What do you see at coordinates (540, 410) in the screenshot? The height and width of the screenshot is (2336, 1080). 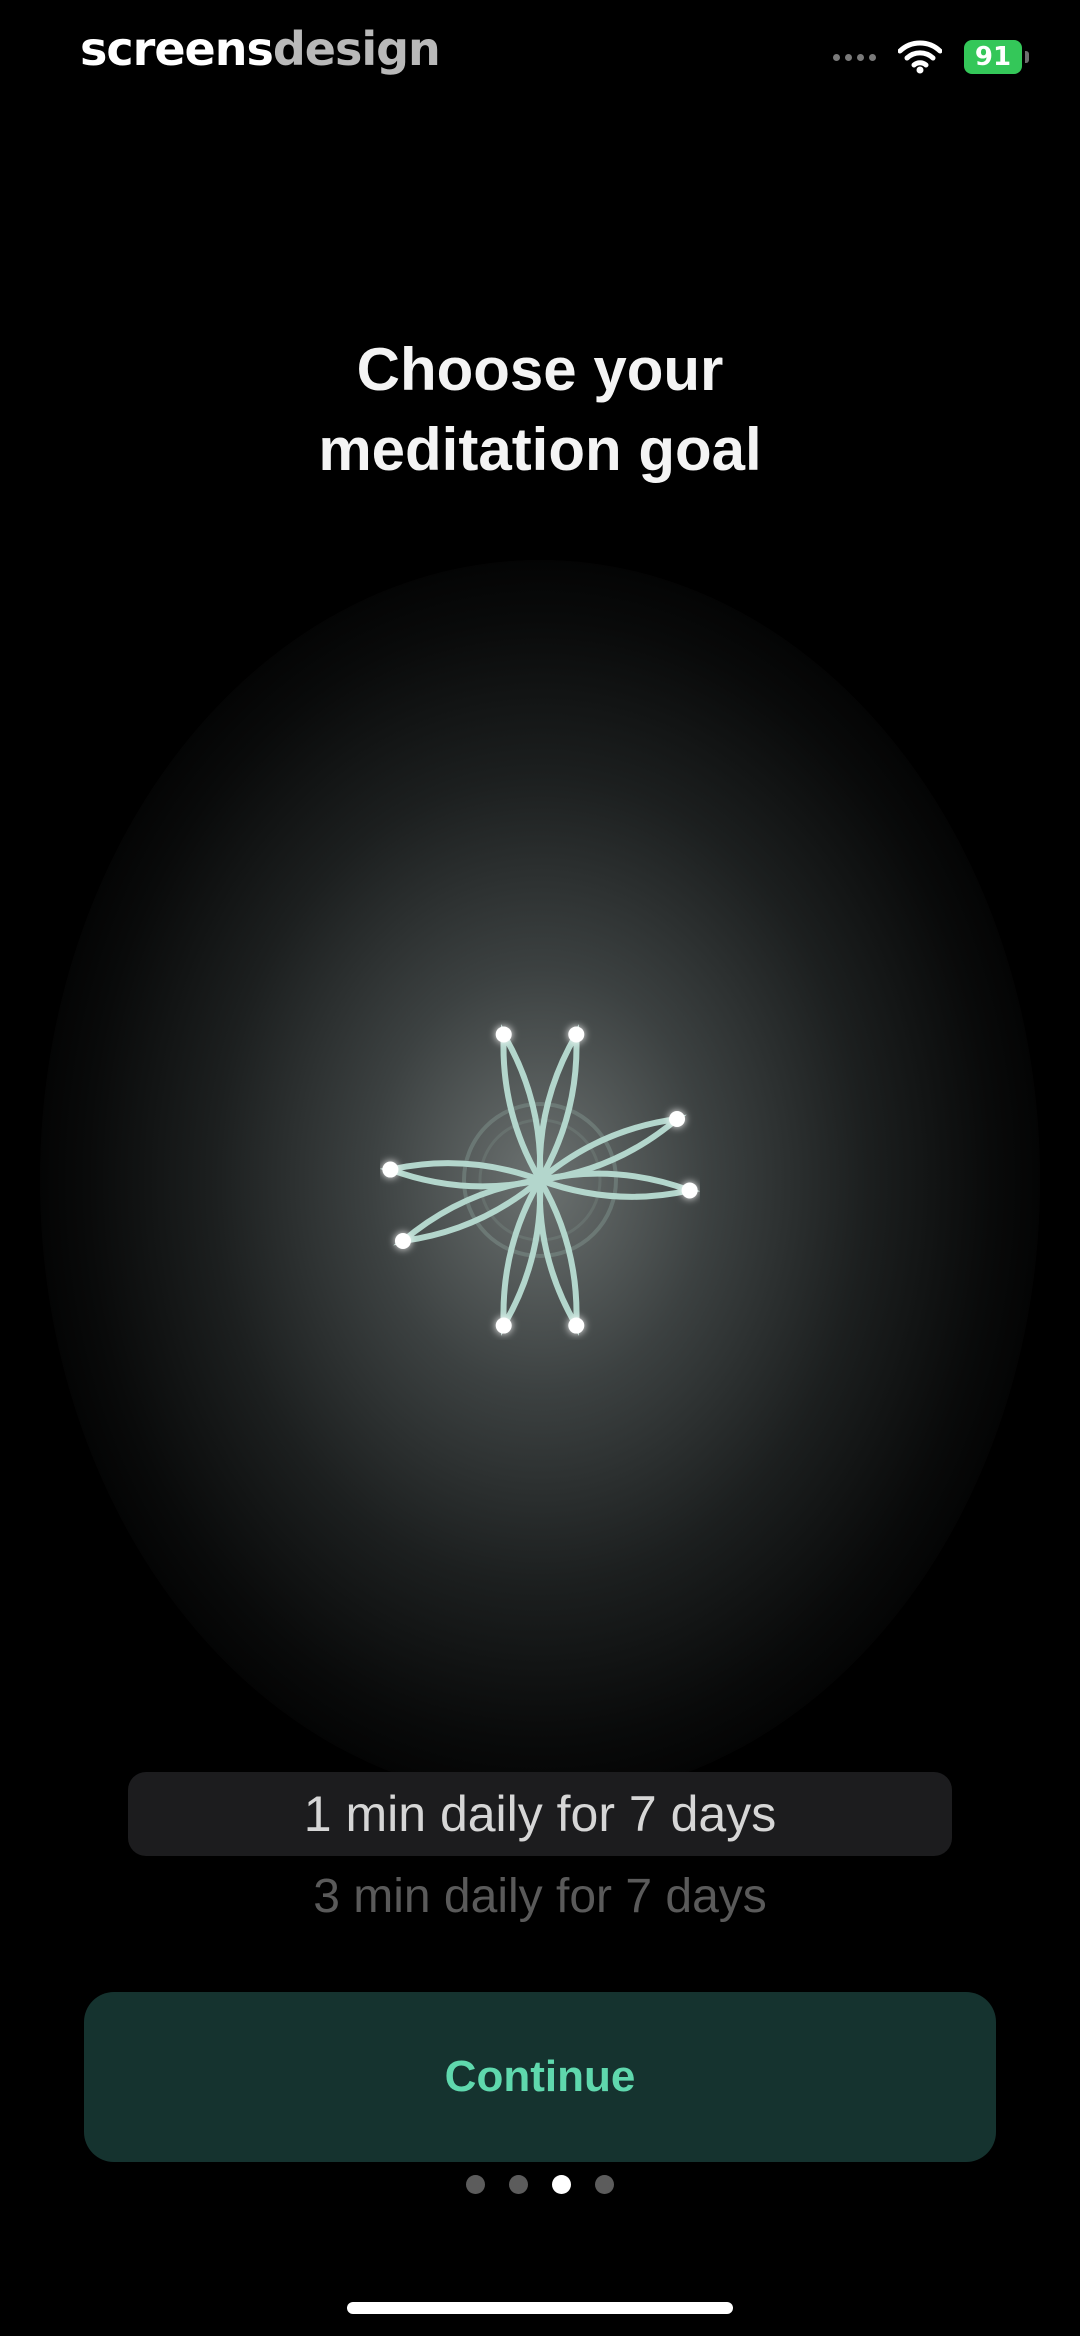 I see `page-title: Choose your meditation goal` at bounding box center [540, 410].